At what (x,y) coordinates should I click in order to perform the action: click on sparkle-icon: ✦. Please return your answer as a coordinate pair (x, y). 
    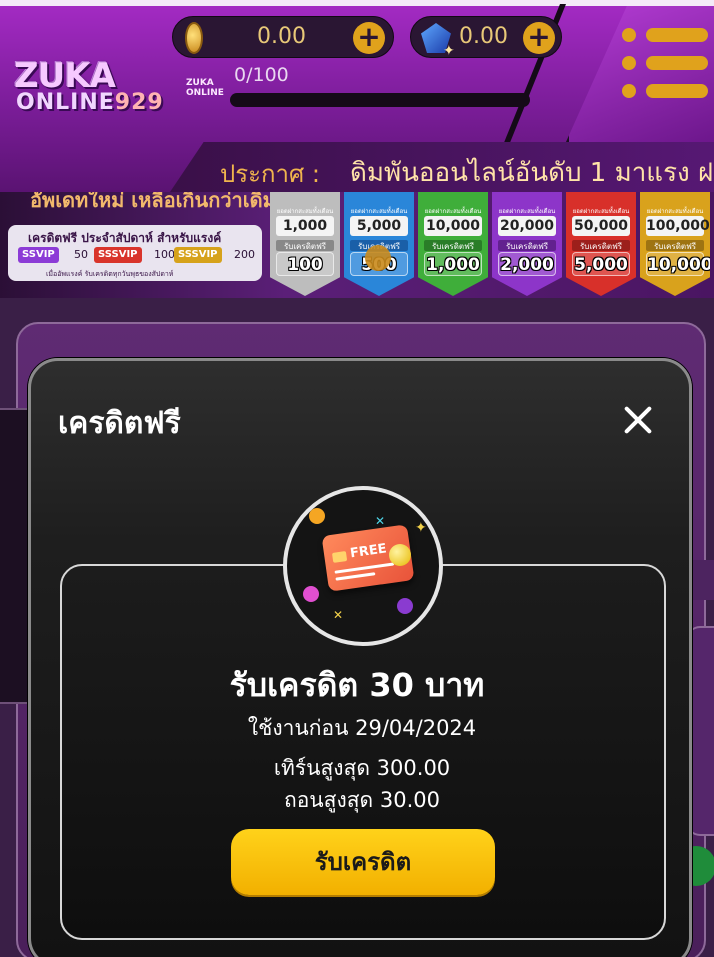
    Looking at the image, I should click on (449, 51).